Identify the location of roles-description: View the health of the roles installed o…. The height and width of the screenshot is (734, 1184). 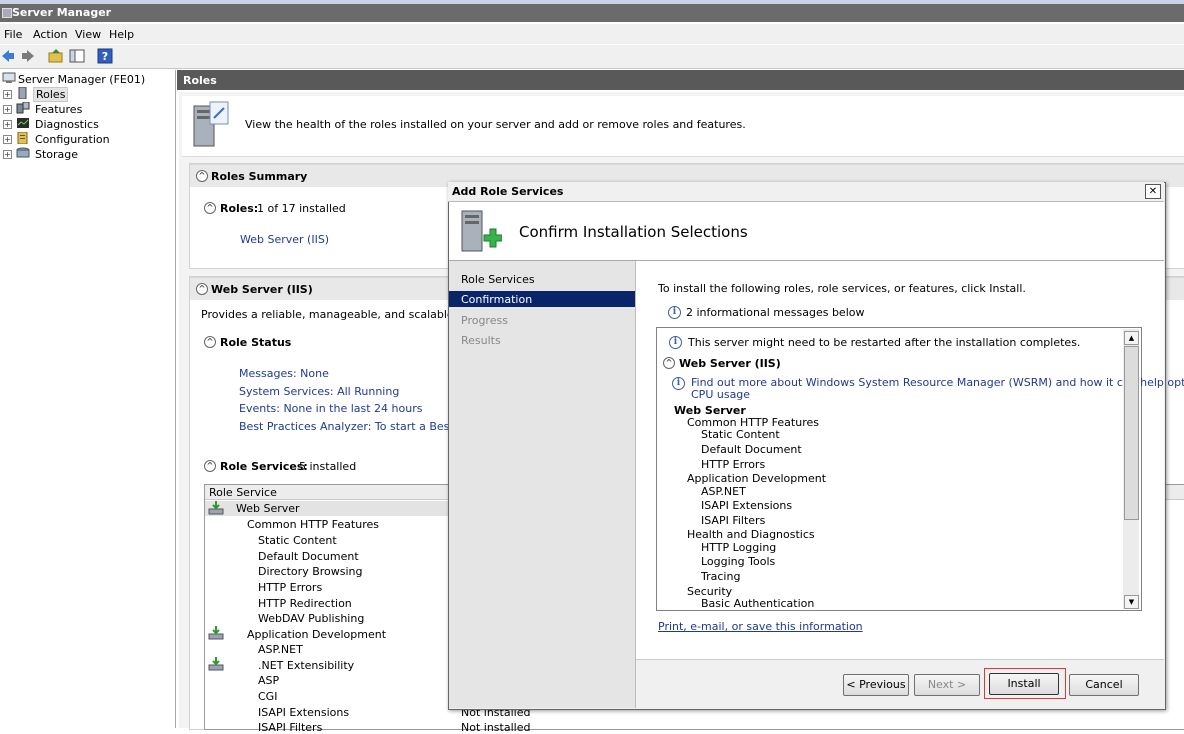
(495, 124).